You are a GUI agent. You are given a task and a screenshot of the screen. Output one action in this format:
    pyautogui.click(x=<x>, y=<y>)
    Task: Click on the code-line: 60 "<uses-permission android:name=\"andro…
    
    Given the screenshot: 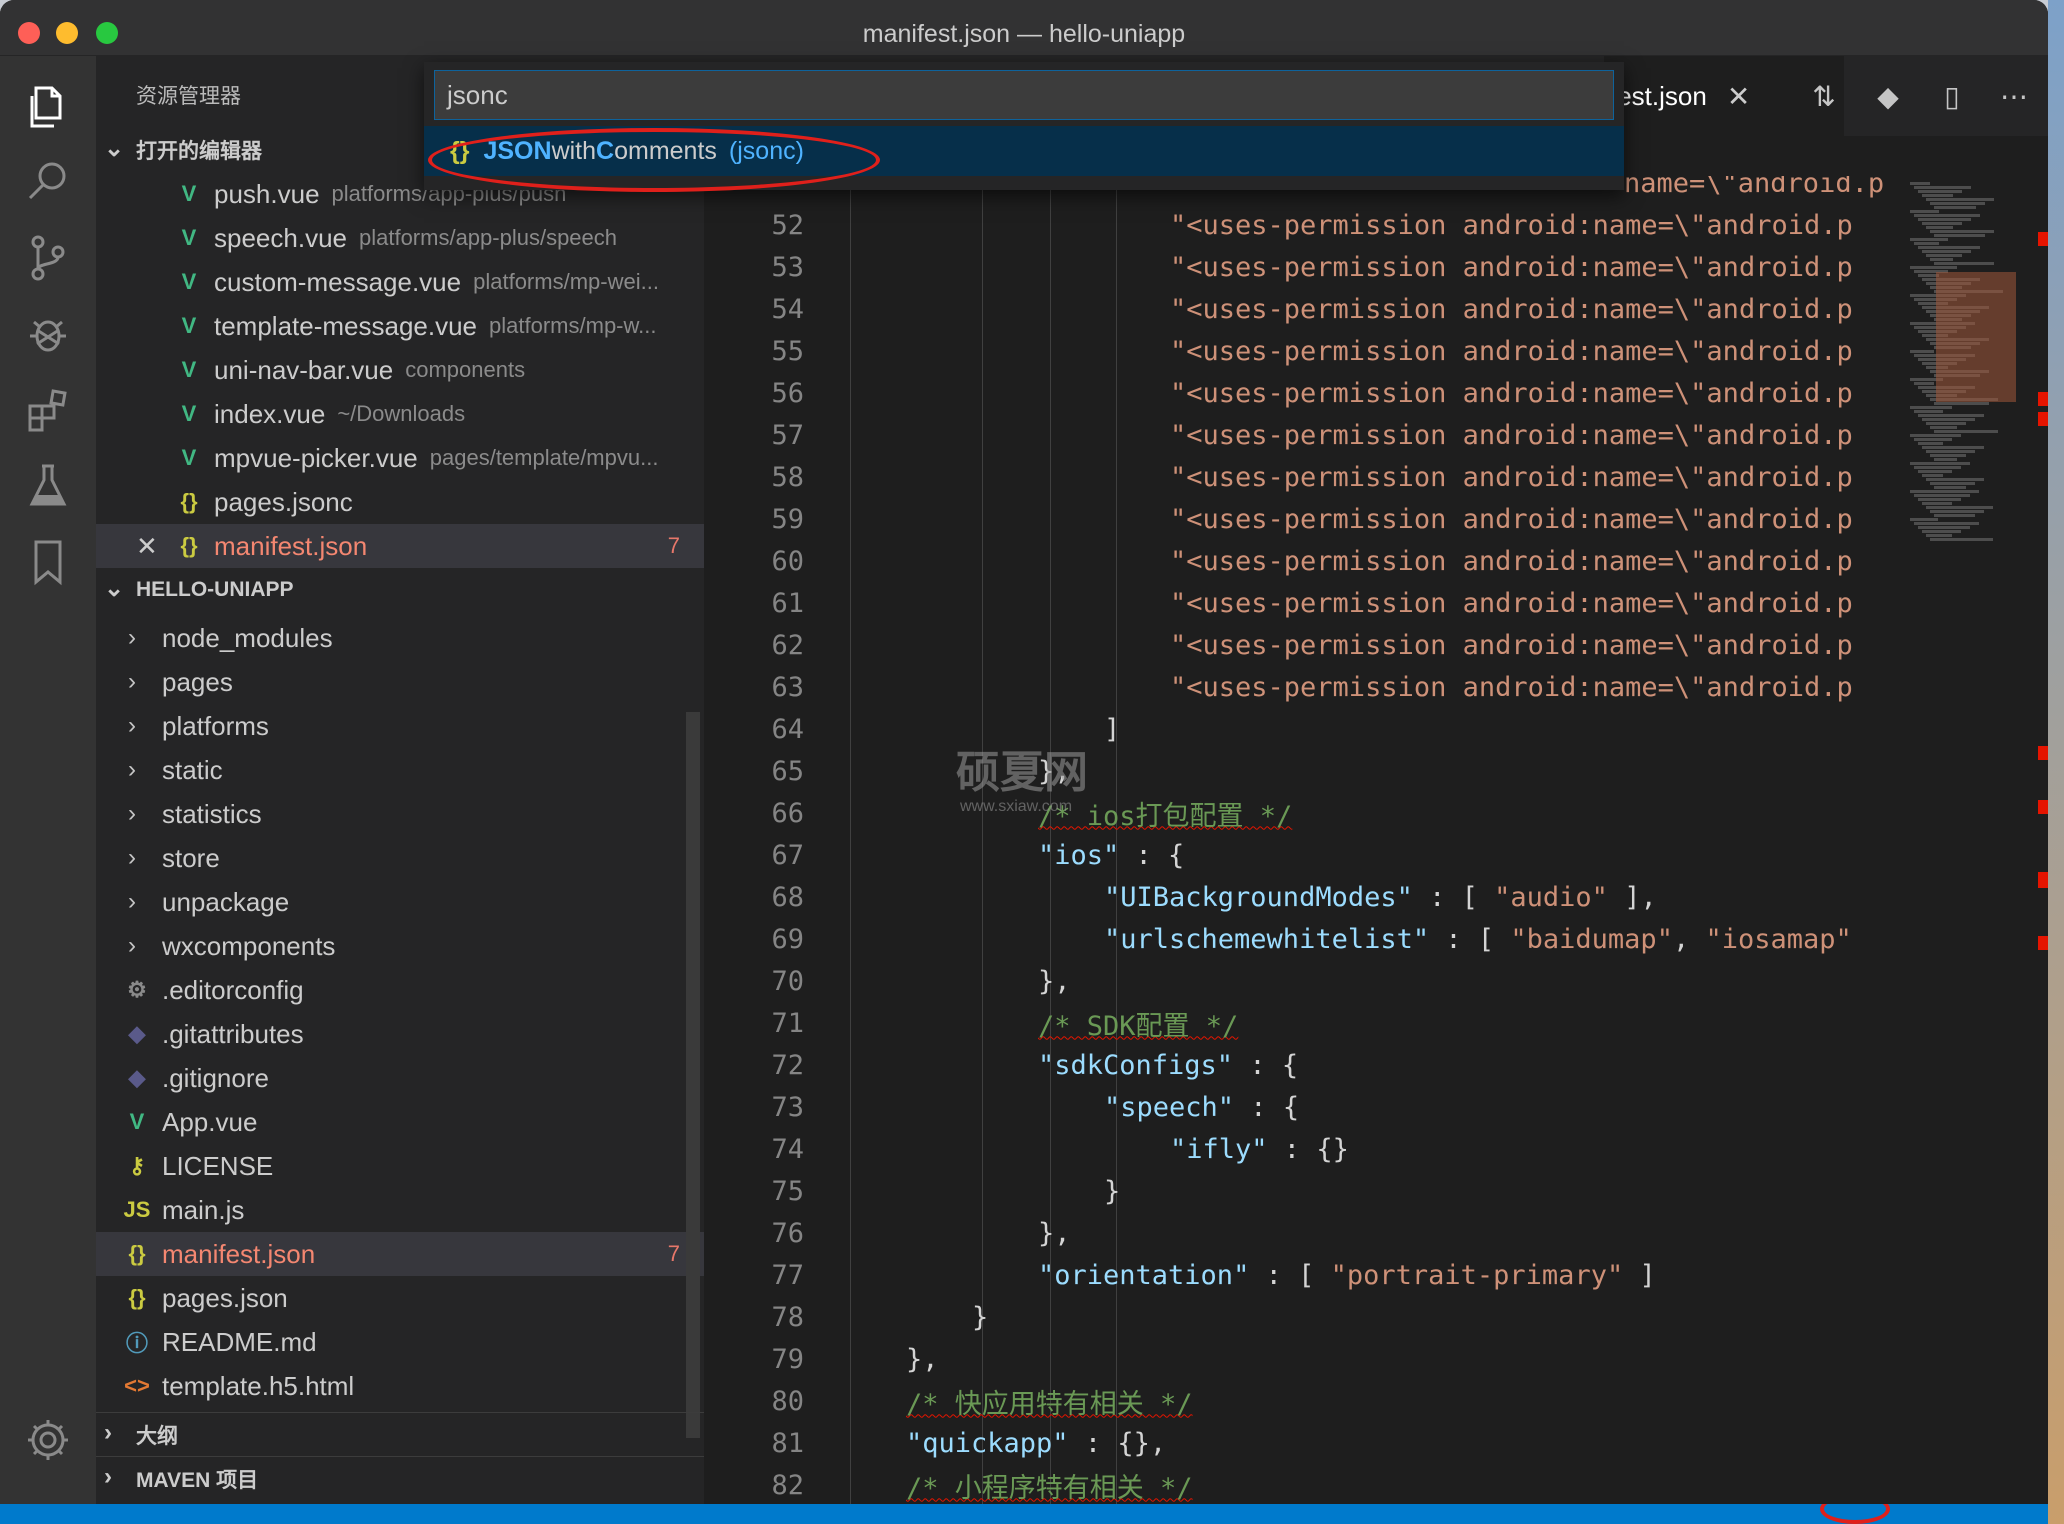 What is the action you would take?
    pyautogui.click(x=1302, y=561)
    